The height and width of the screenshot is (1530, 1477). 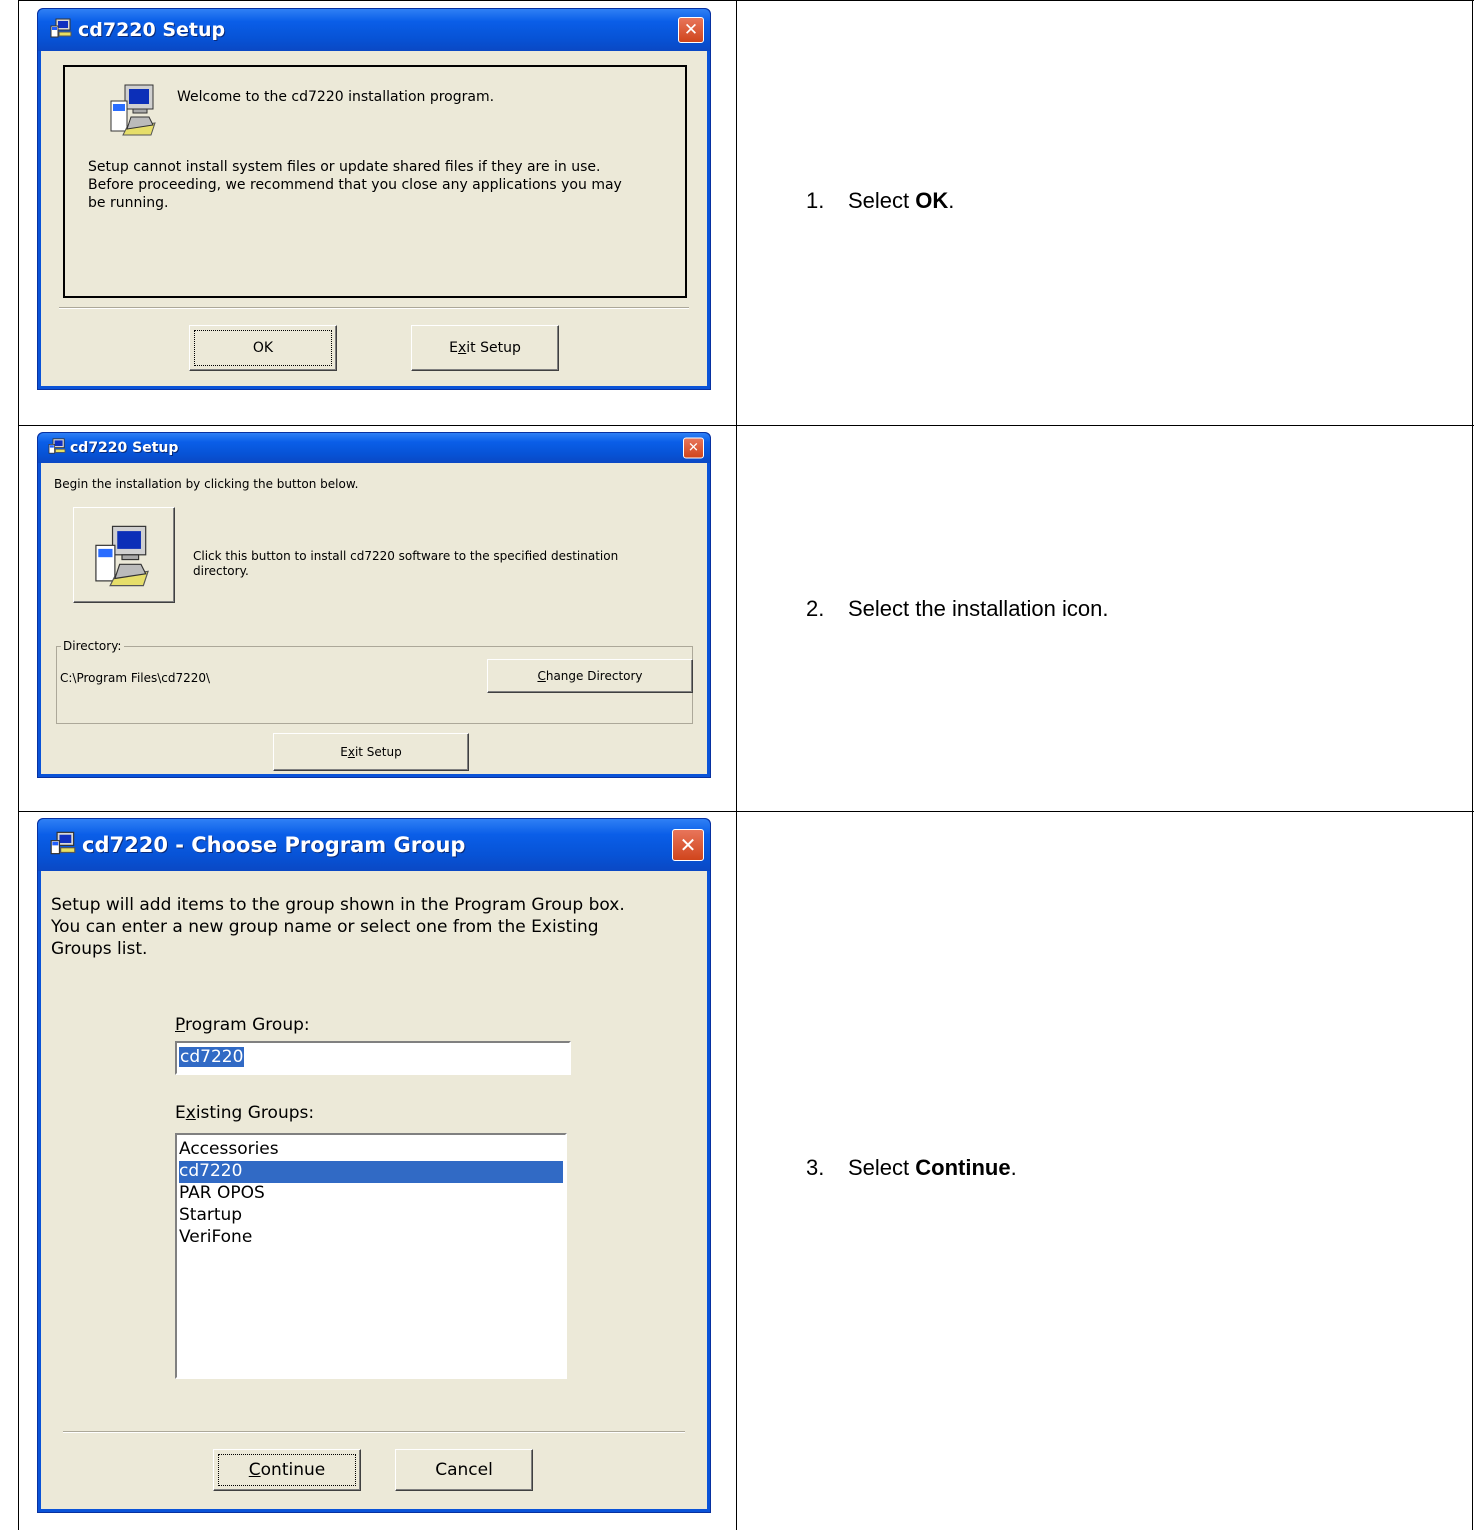 What do you see at coordinates (746, 0) in the screenshot?
I see `table-border-top` at bounding box center [746, 0].